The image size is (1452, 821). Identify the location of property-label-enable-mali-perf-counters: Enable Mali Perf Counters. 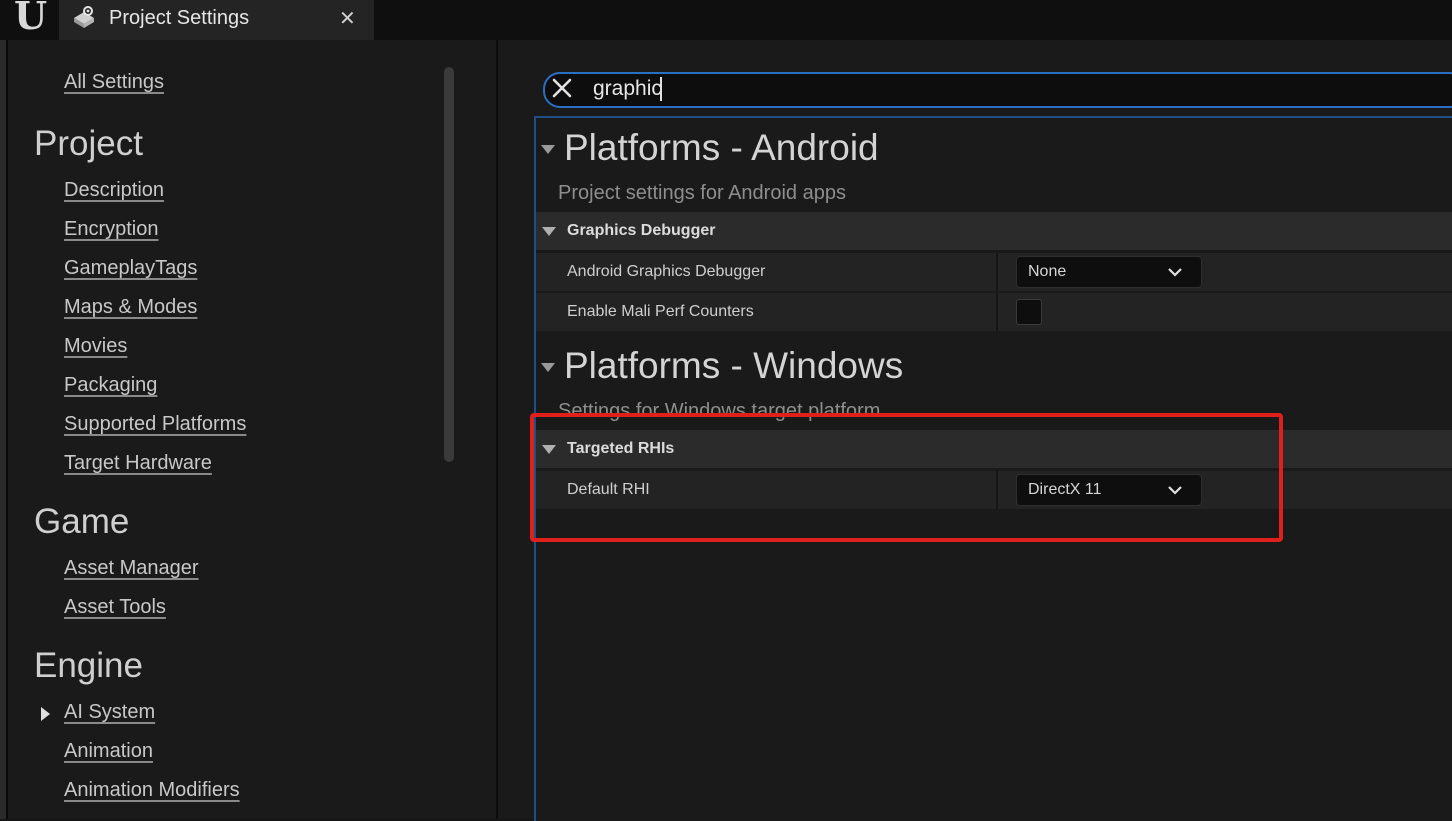
(660, 311).